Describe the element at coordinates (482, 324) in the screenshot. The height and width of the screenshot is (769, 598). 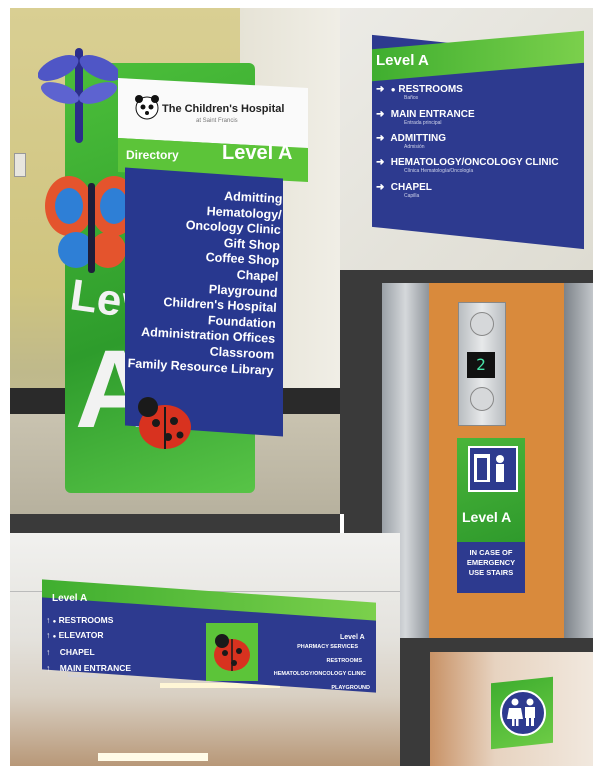
I see `call-up-button` at that location.